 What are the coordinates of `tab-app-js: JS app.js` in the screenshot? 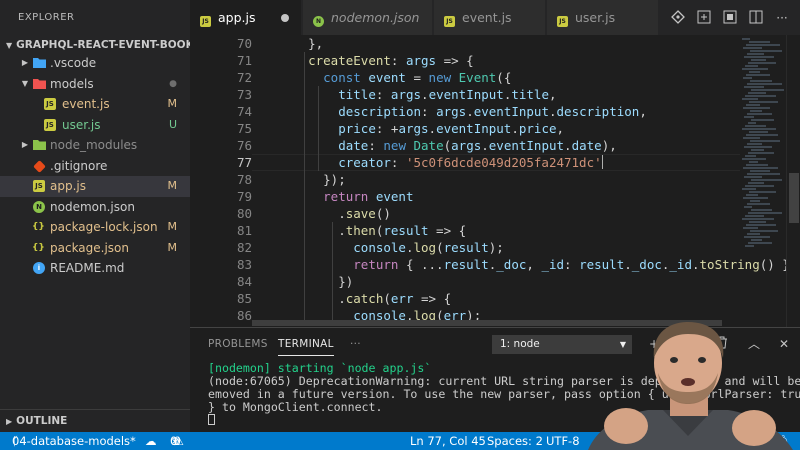 It's located at (246, 17).